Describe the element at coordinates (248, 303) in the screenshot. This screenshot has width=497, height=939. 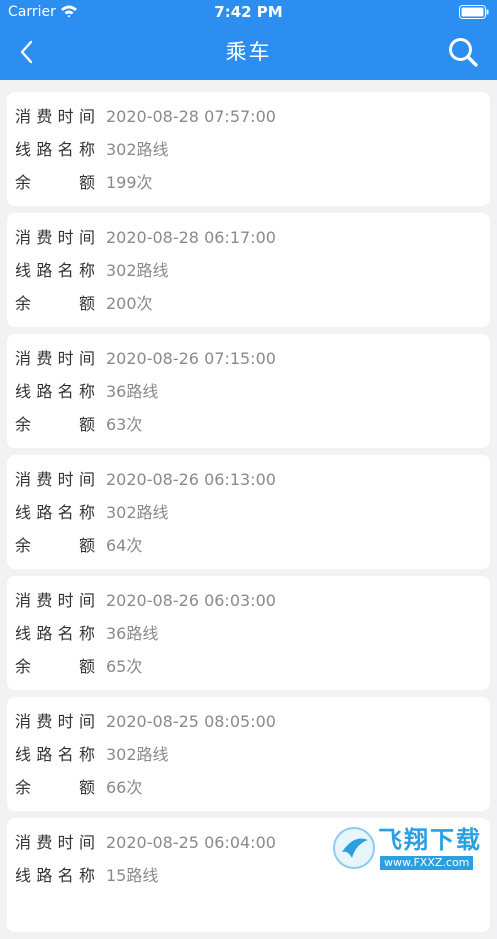
I see `balance-row: 余额 200次` at that location.